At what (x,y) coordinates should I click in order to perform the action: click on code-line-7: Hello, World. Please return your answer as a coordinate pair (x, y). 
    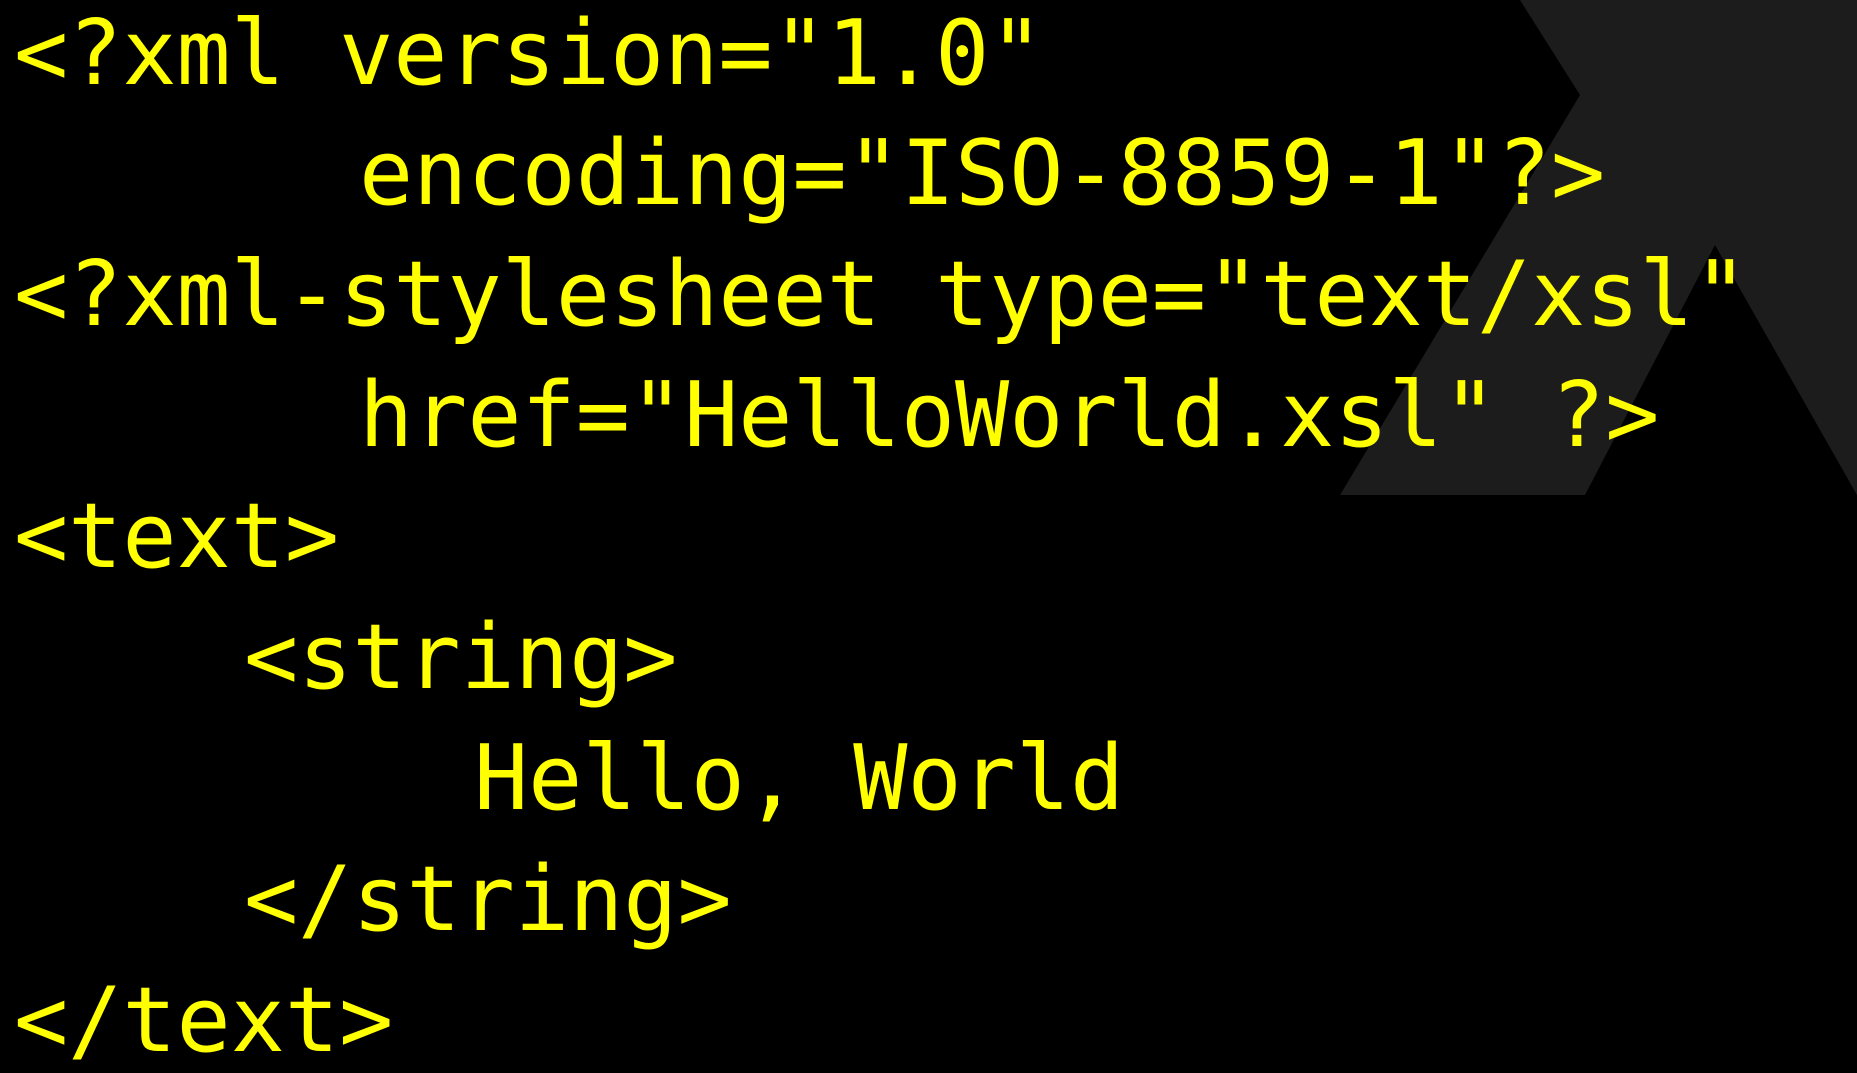
    Looking at the image, I should click on (799, 778).